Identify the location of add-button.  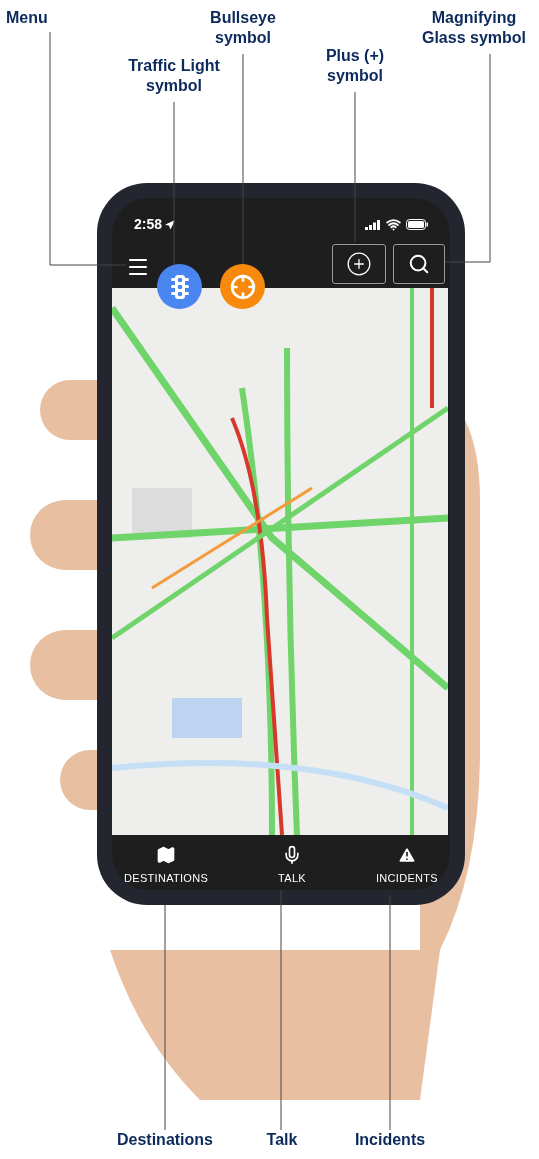
(359, 264).